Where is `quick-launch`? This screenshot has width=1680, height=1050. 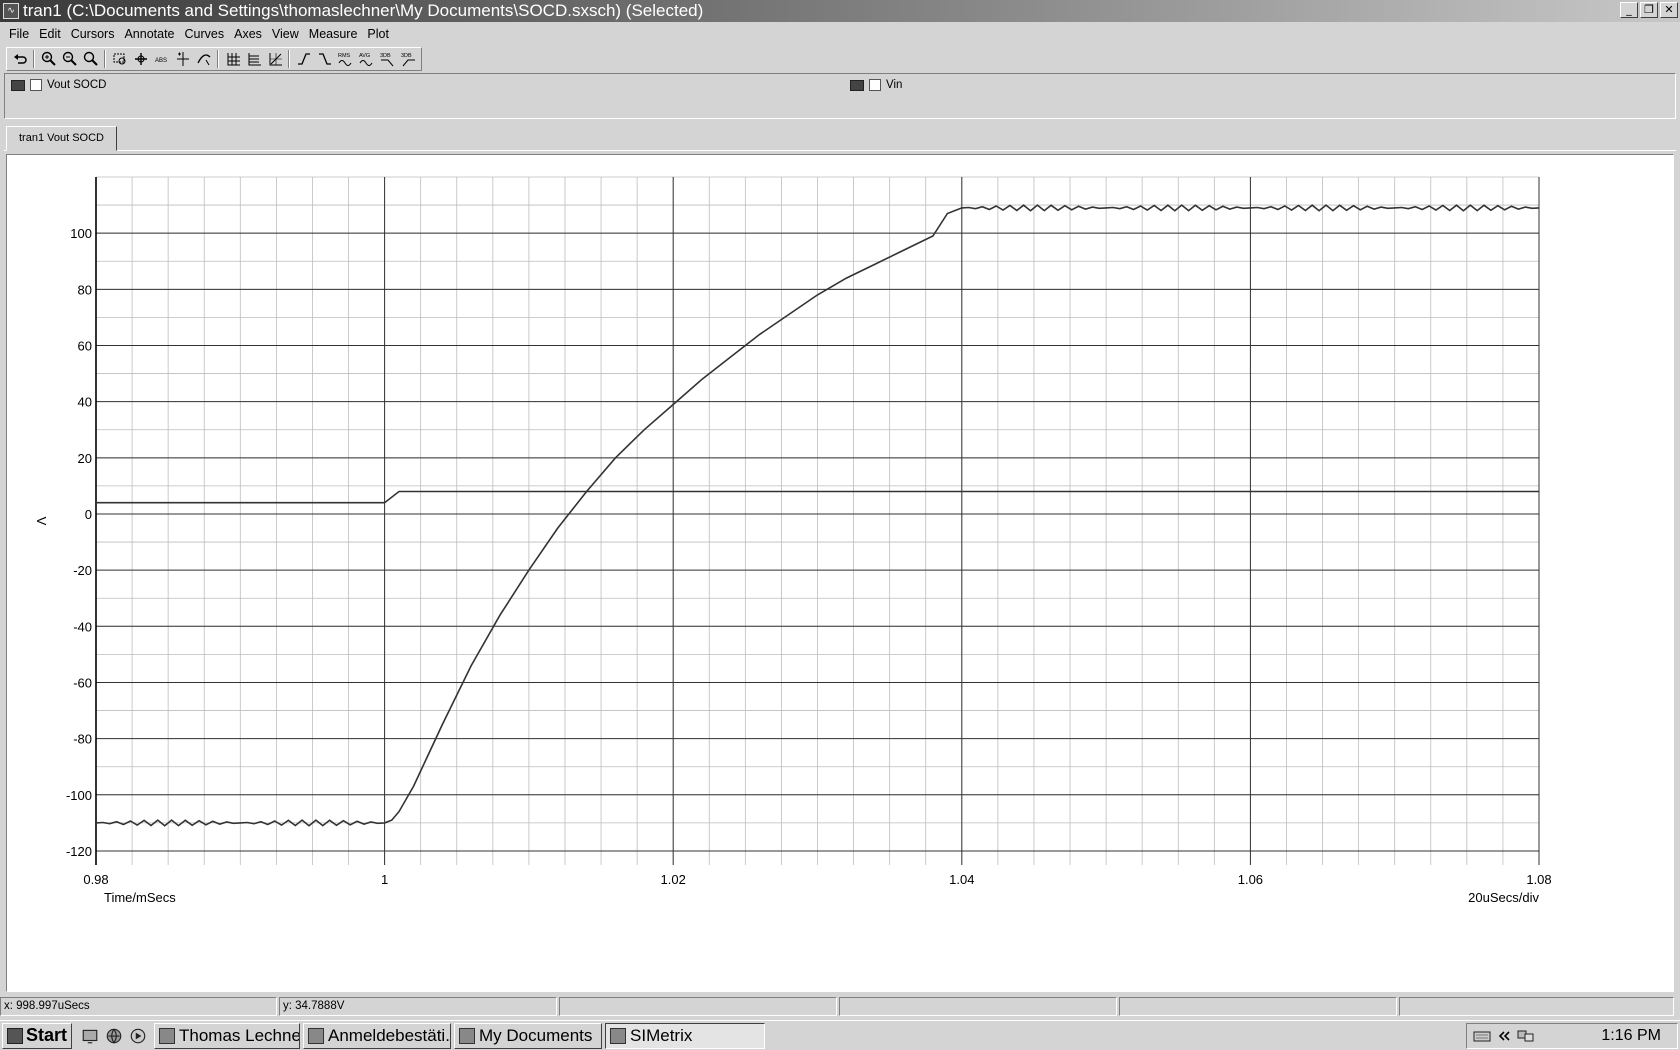 quick-launch is located at coordinates (114, 1036).